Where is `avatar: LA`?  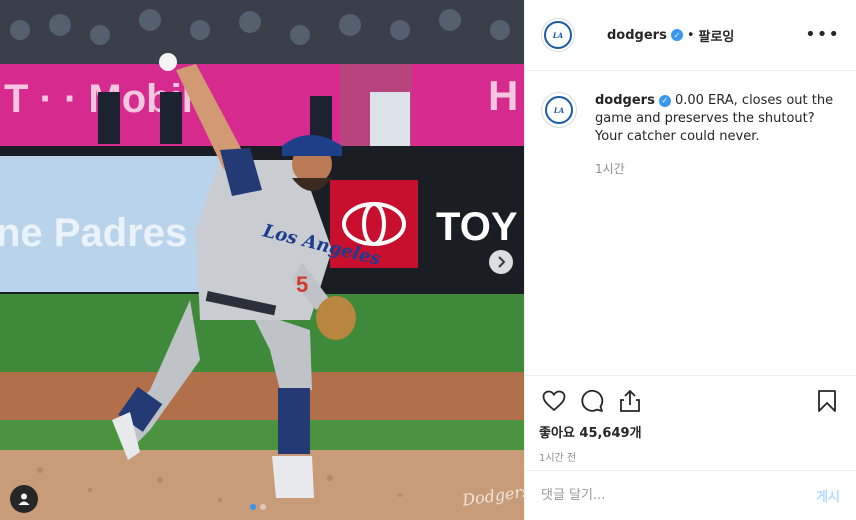 avatar: LA is located at coordinates (558, 35).